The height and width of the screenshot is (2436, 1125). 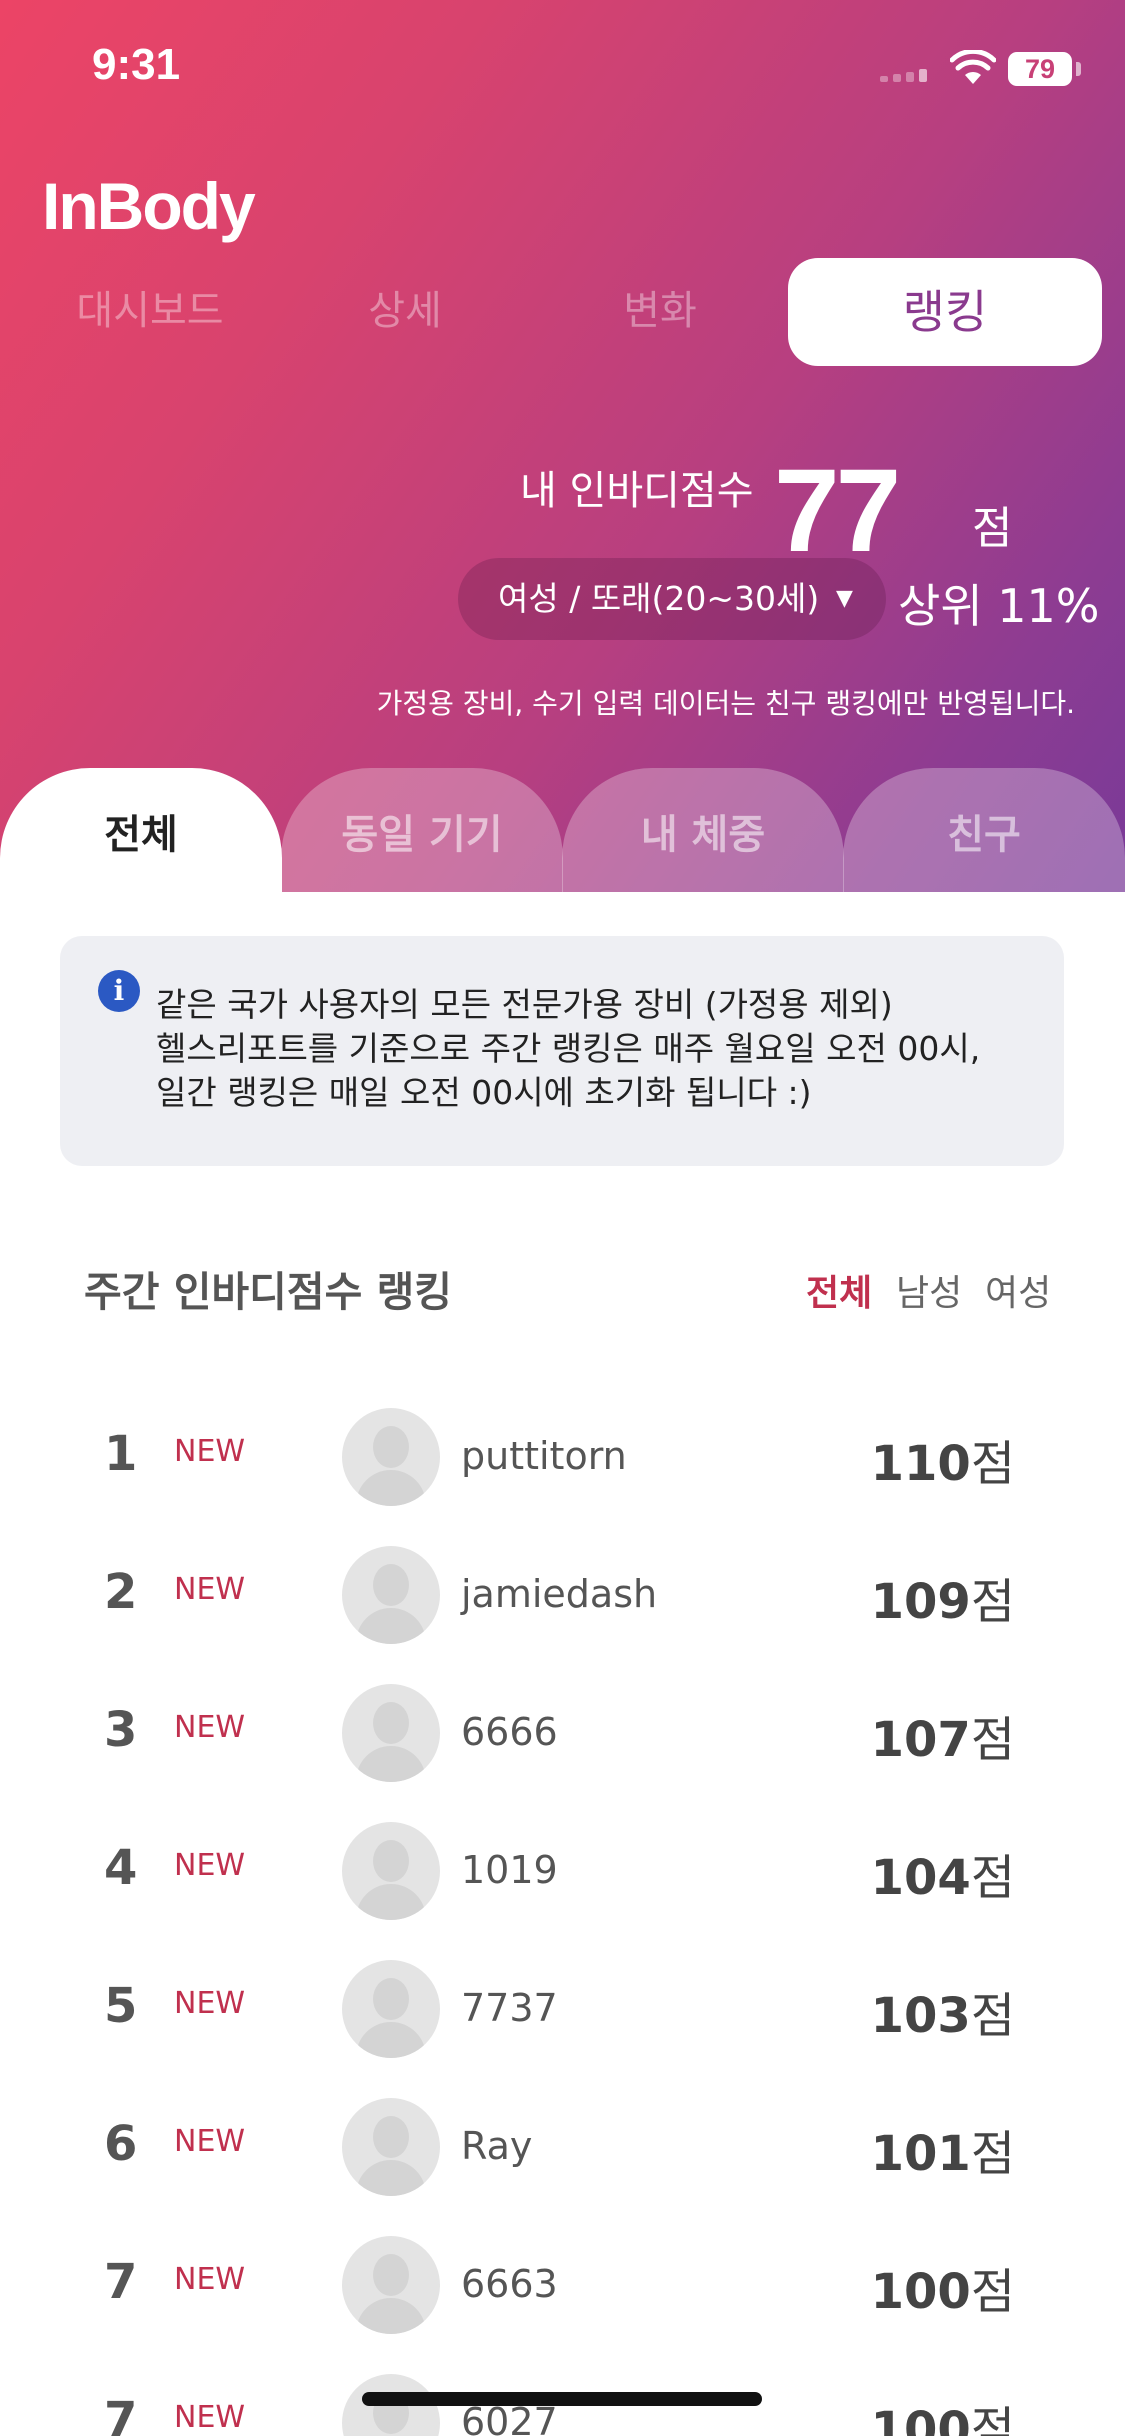 I want to click on rank-percentile: 상위 11%, so click(x=999, y=606).